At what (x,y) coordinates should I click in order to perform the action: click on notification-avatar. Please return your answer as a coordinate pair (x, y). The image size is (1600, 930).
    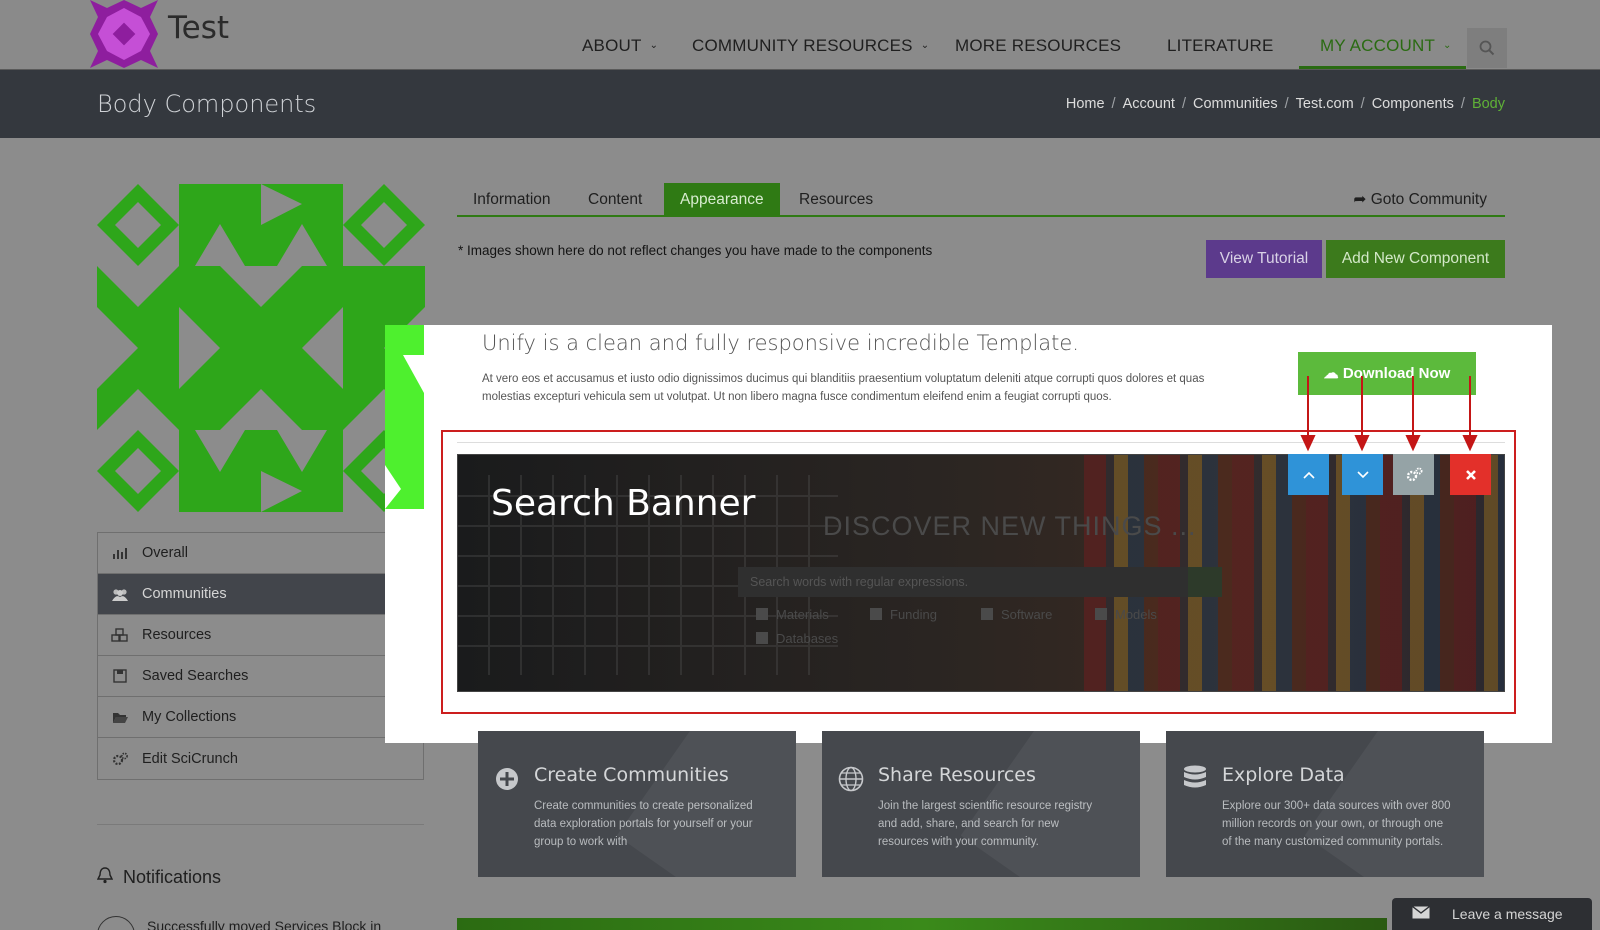
    Looking at the image, I should click on (116, 923).